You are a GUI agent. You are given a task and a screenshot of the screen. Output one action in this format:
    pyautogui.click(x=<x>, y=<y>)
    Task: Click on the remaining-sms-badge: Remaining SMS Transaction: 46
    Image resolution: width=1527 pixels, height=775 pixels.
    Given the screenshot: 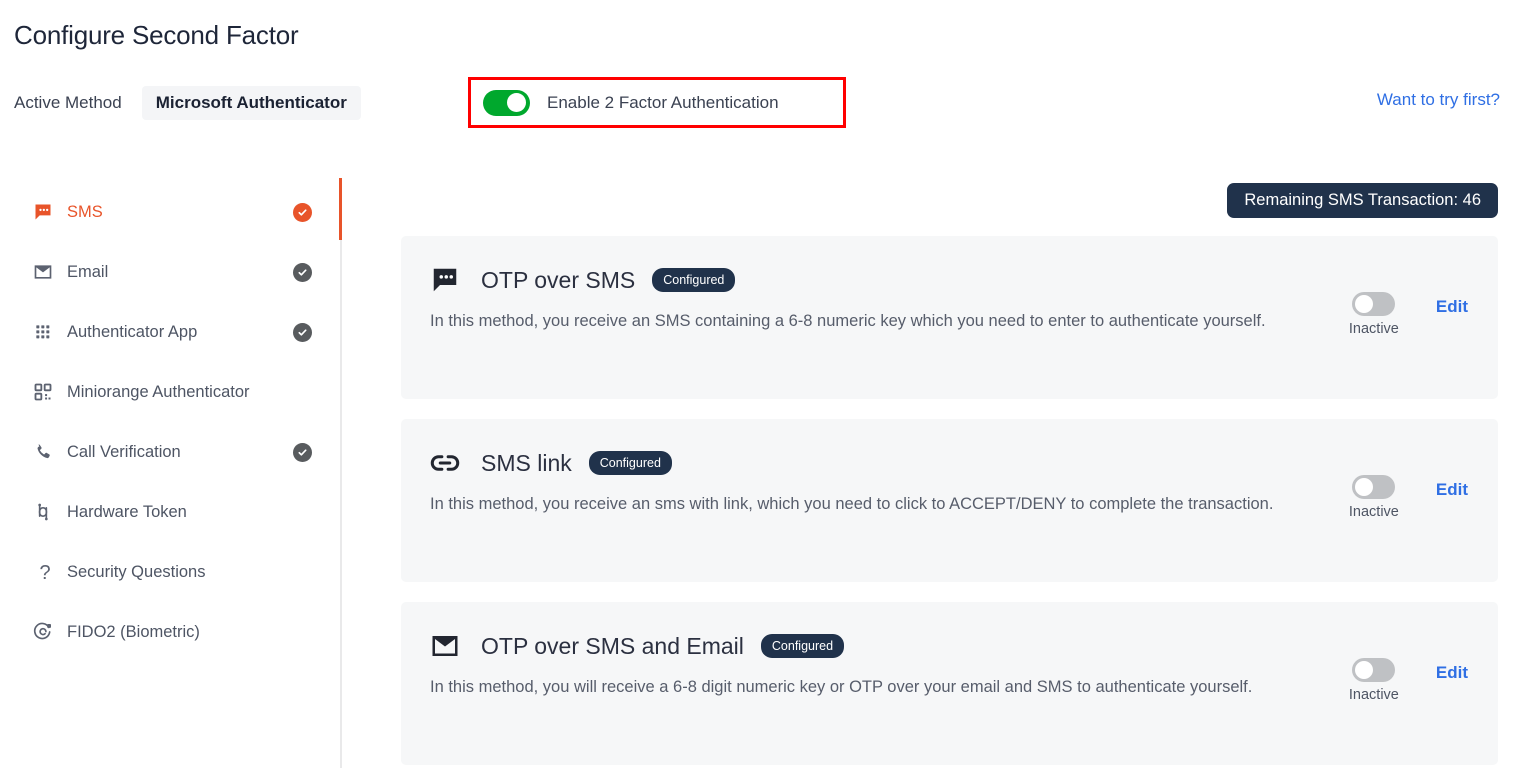 What is the action you would take?
    pyautogui.click(x=1362, y=200)
    